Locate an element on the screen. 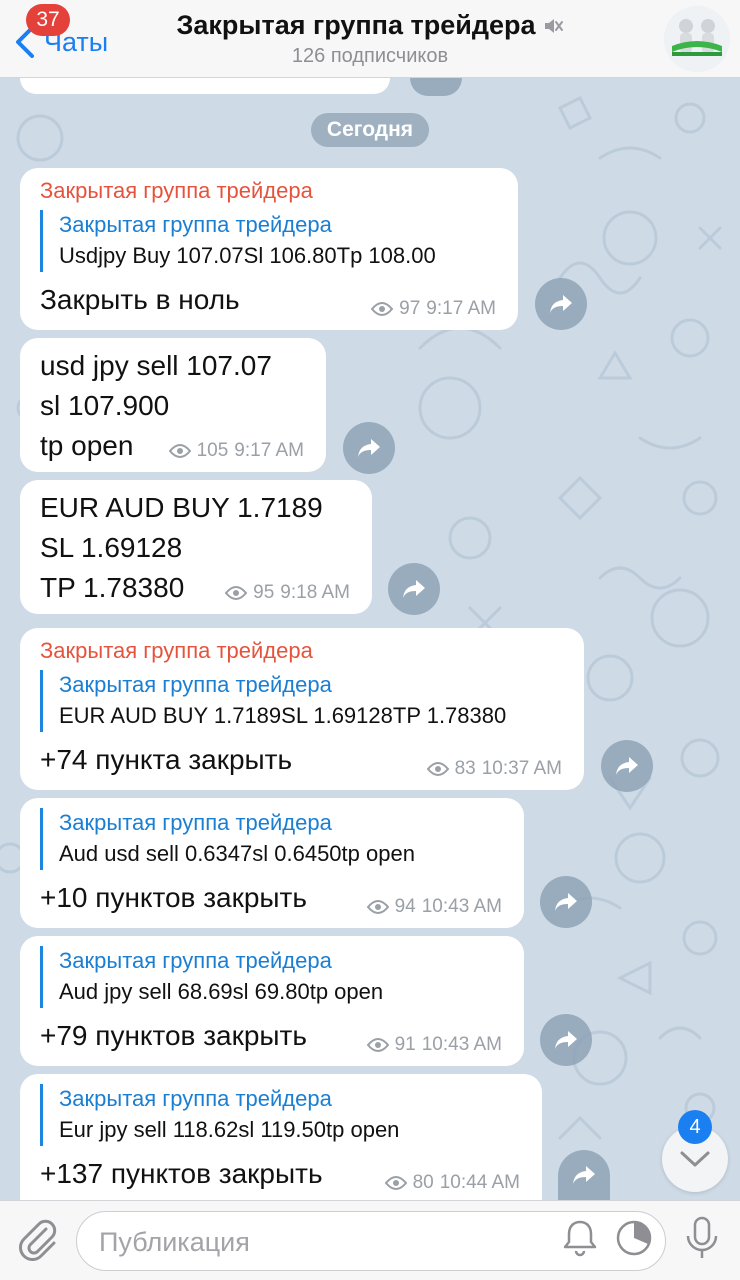  forwarded-text: Aud usd sell 0.6347sl 0.6450tp open is located at coordinates (237, 853).